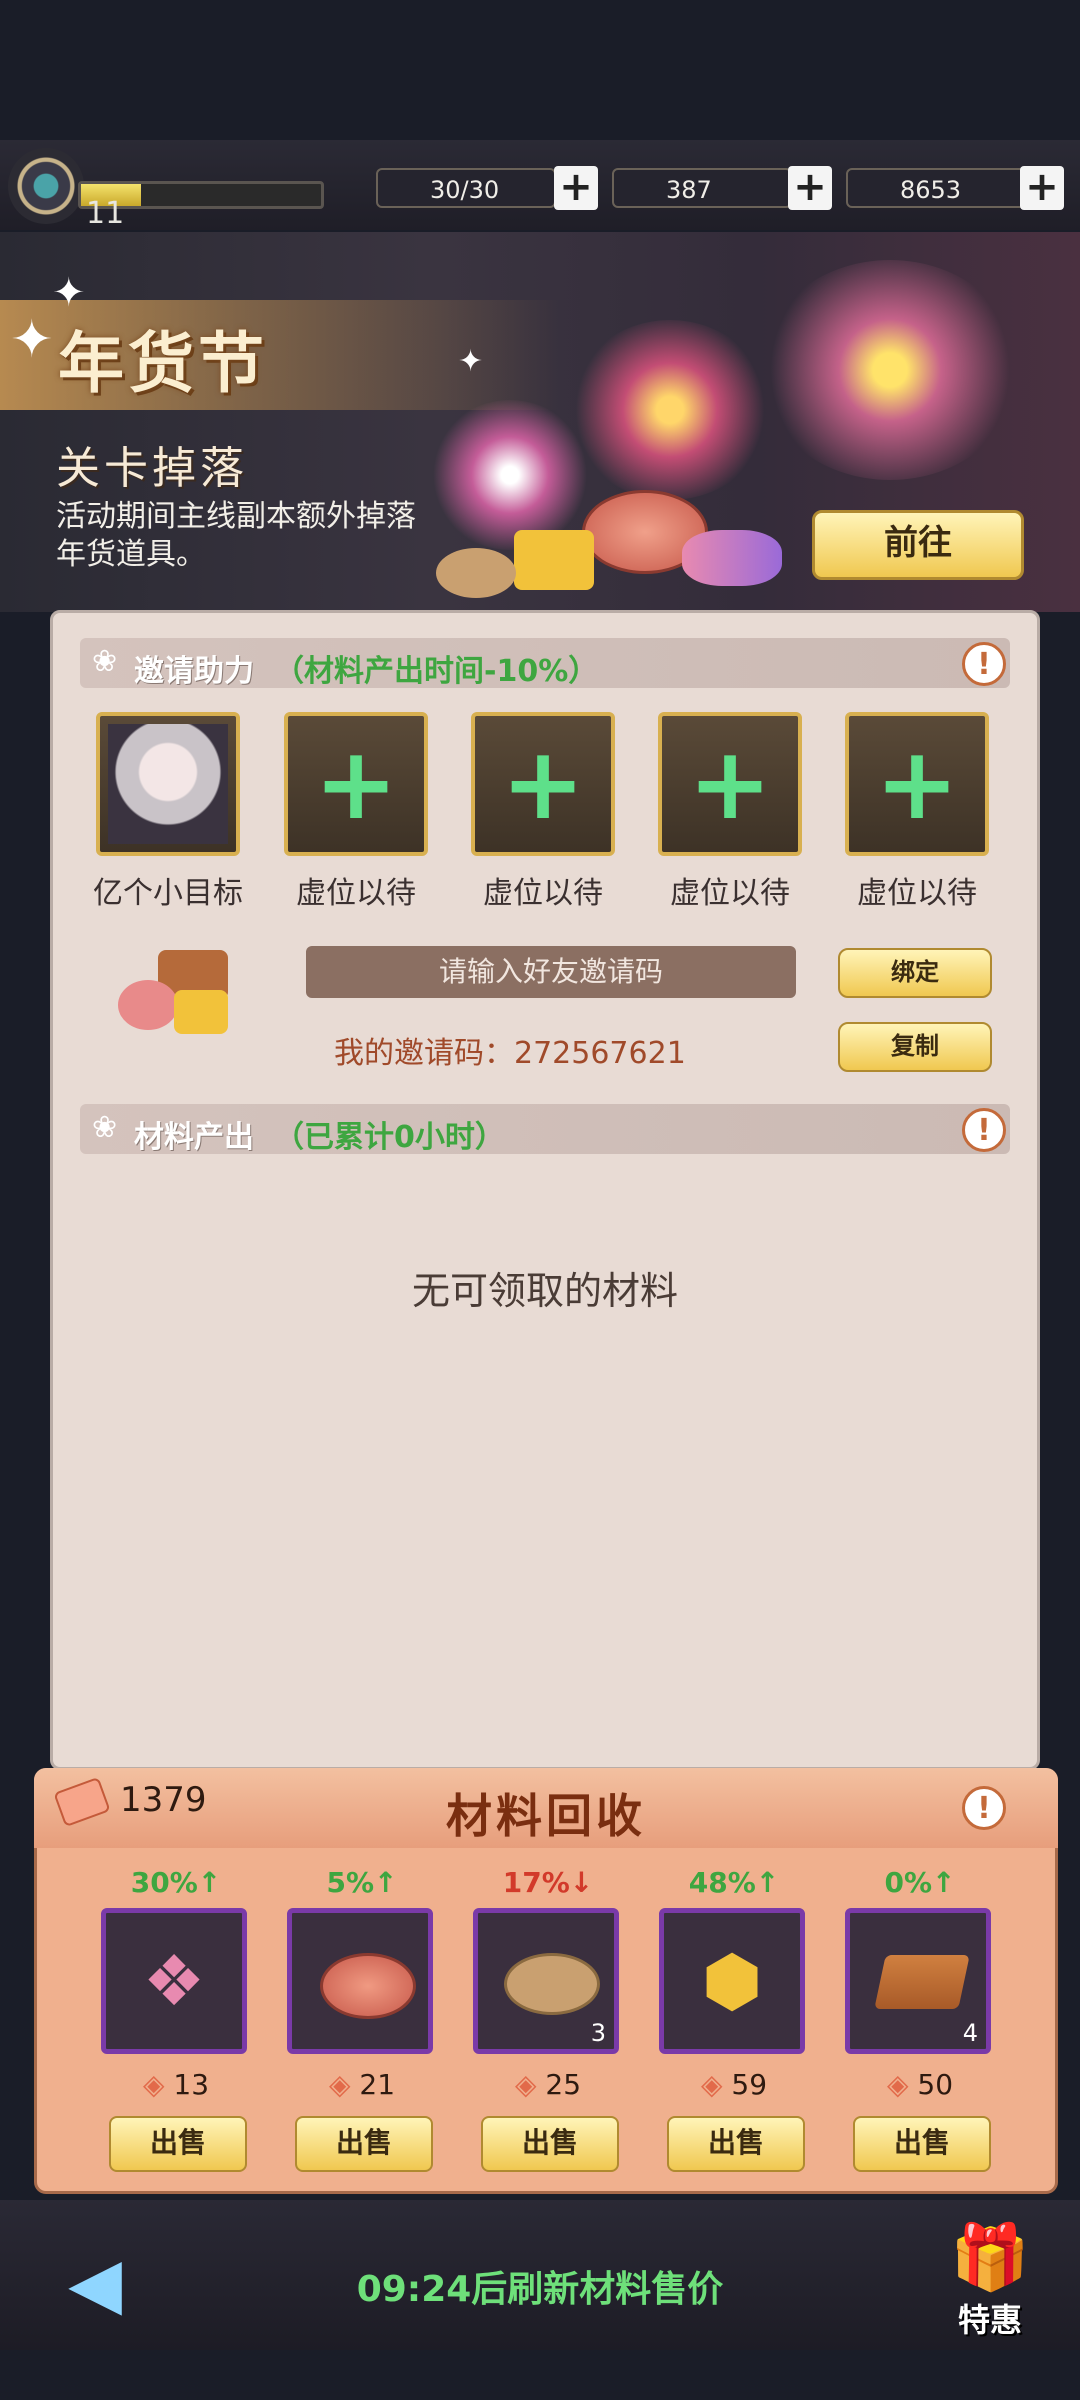 This screenshot has height=2400, width=1080. Describe the element at coordinates (362, 1882) in the screenshot. I see `price-change: 5%↑` at that location.